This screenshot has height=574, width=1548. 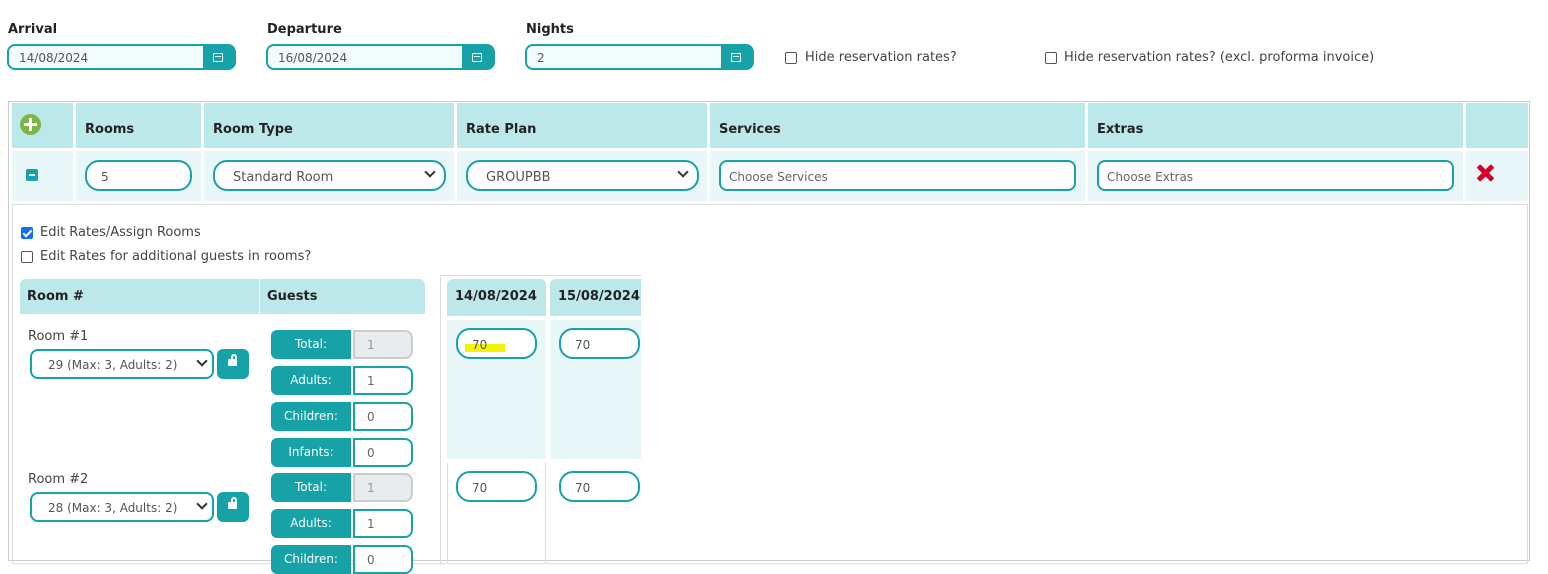 What do you see at coordinates (496, 486) in the screenshot?
I see `room-2-rate-input-1: 70` at bounding box center [496, 486].